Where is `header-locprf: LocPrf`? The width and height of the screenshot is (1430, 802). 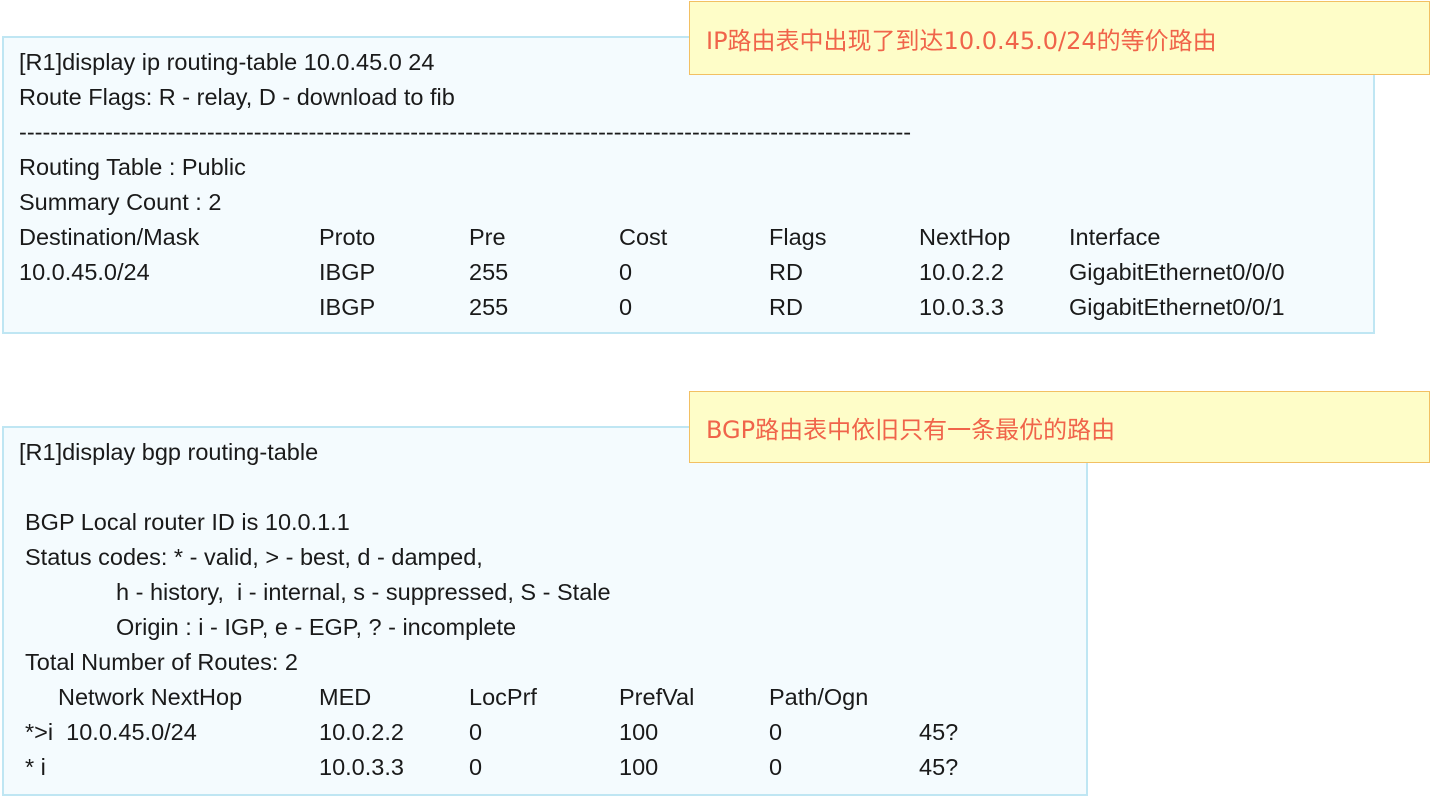 header-locprf: LocPrf is located at coordinates (503, 697).